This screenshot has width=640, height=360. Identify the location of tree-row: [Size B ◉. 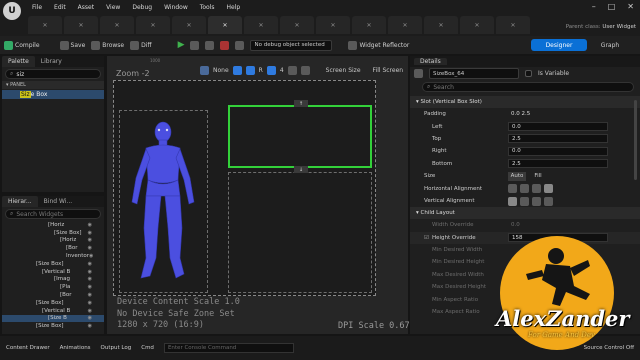
(53, 318).